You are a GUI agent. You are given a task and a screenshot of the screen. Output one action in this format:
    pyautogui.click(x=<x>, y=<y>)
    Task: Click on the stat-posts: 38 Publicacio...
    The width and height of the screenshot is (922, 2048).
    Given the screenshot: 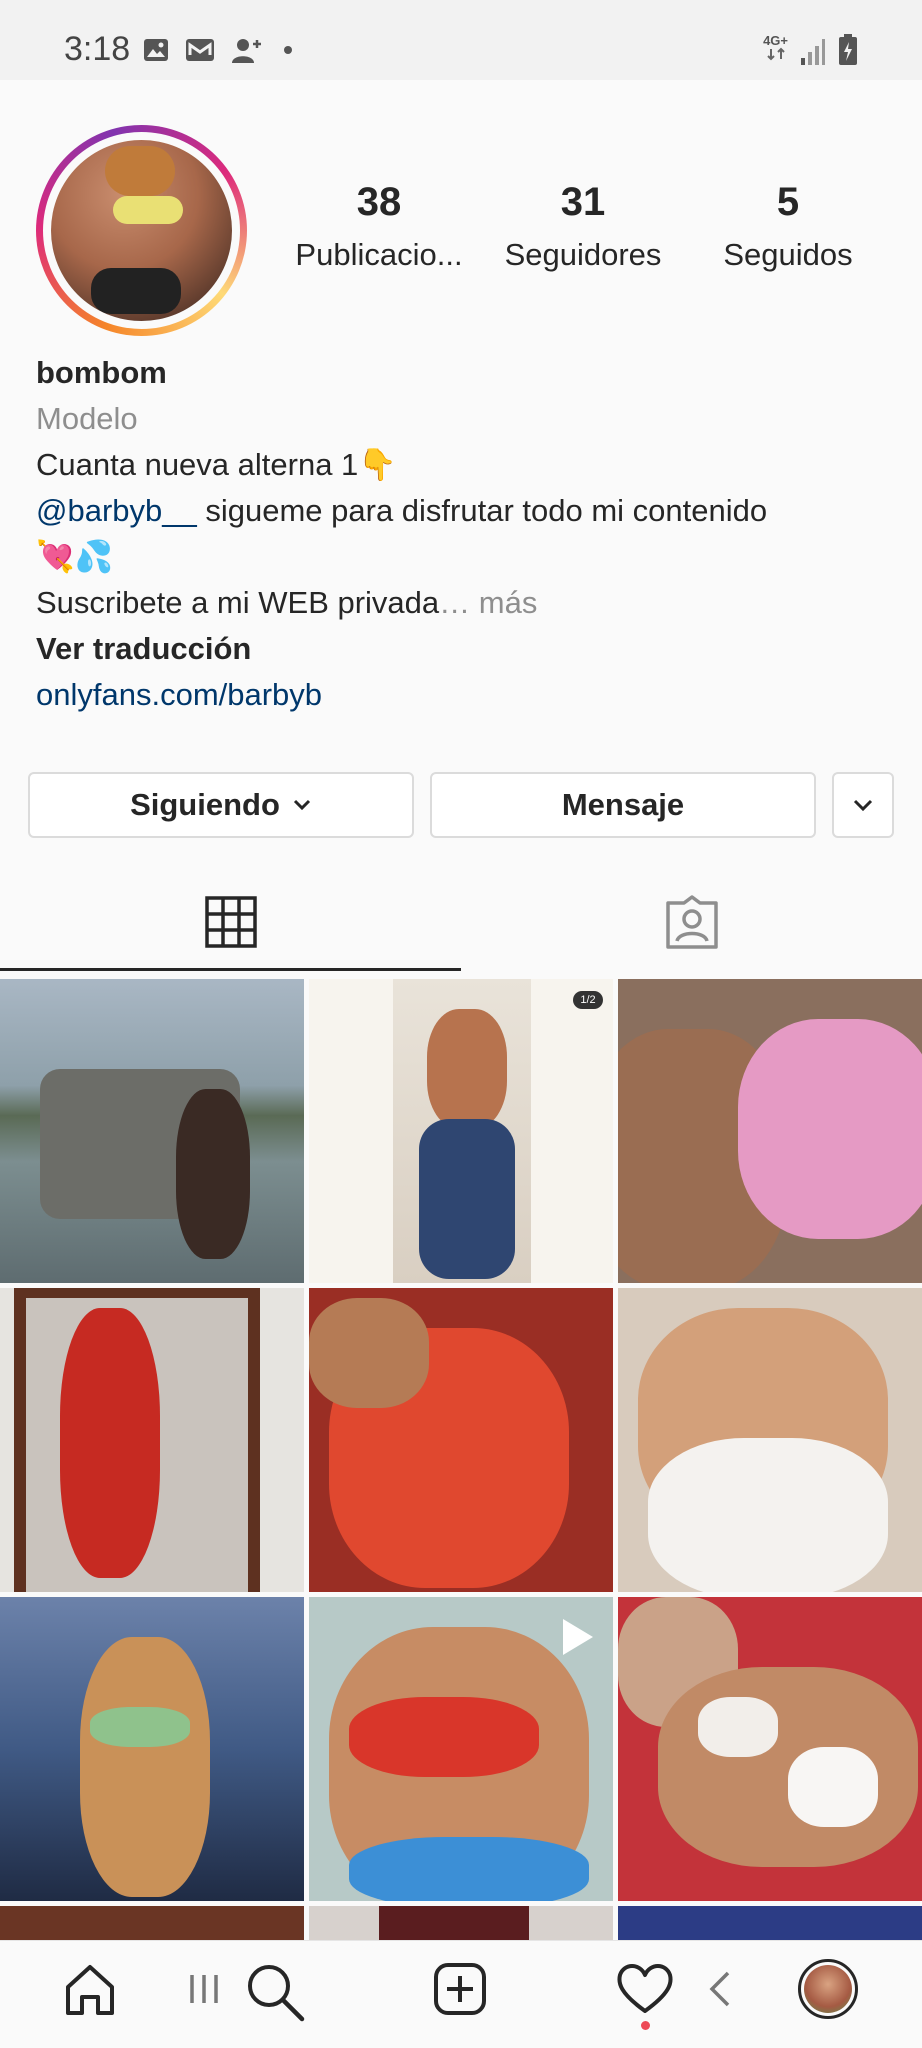 What is the action you would take?
    pyautogui.click(x=379, y=226)
    